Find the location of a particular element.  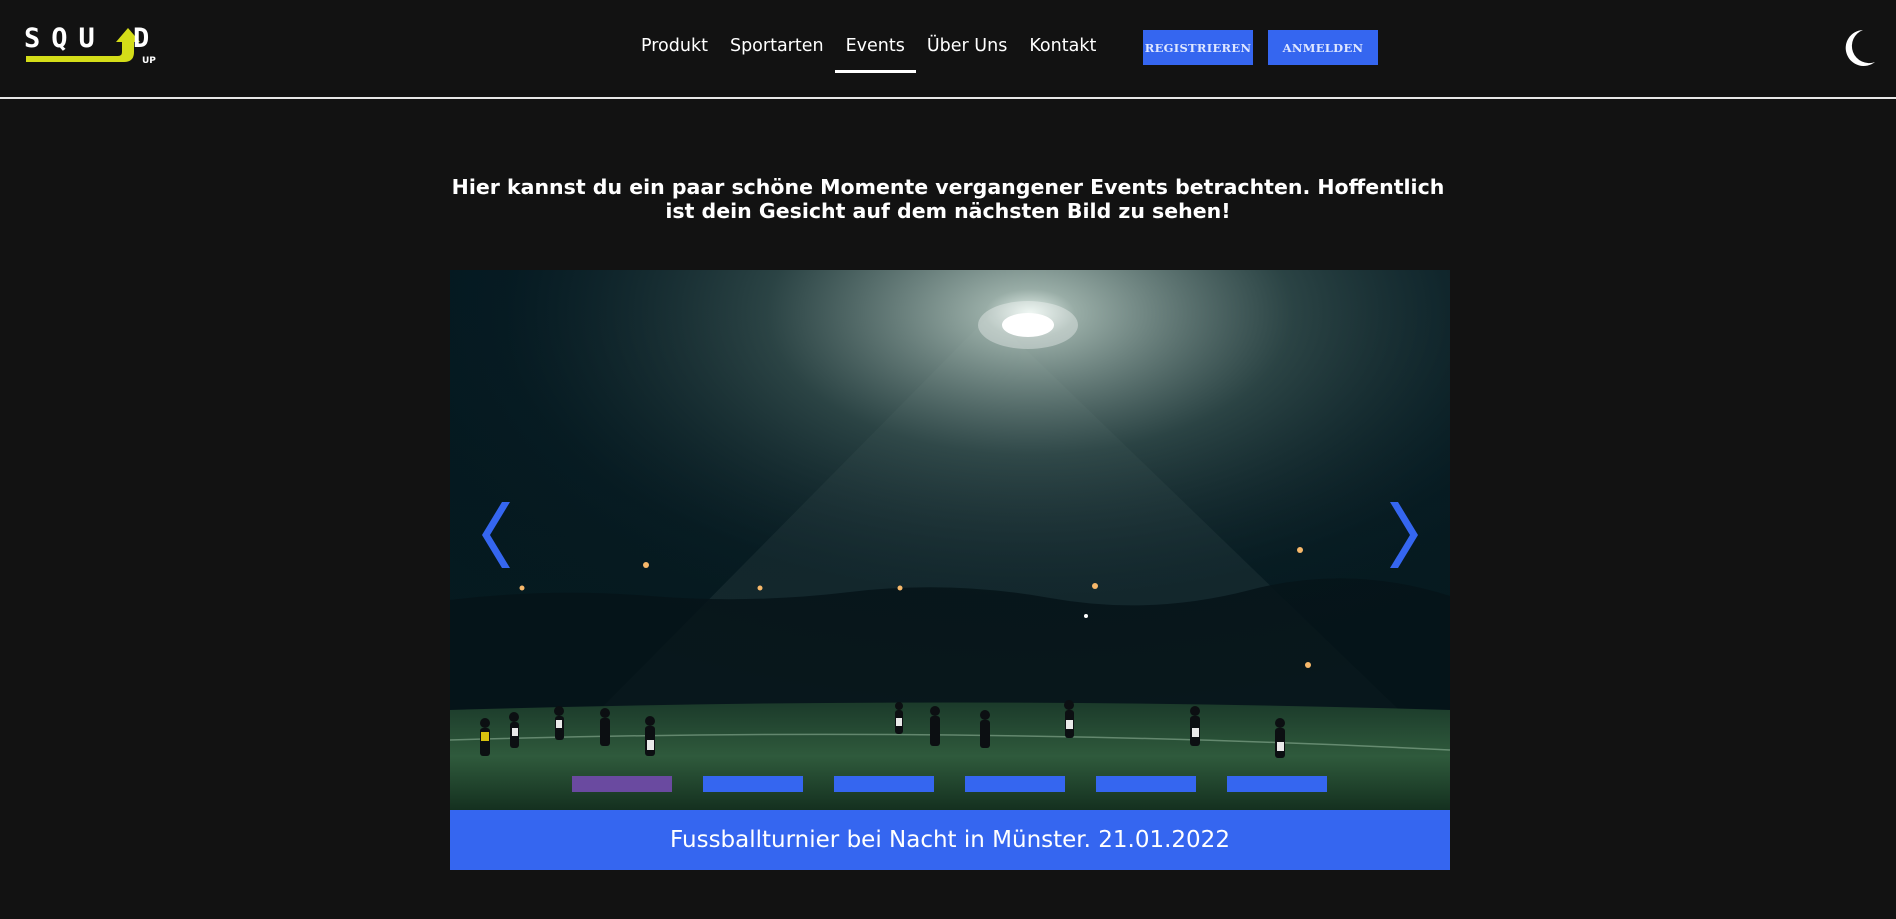

squad-up-logo: SQU D UP is located at coordinates (100, 48).